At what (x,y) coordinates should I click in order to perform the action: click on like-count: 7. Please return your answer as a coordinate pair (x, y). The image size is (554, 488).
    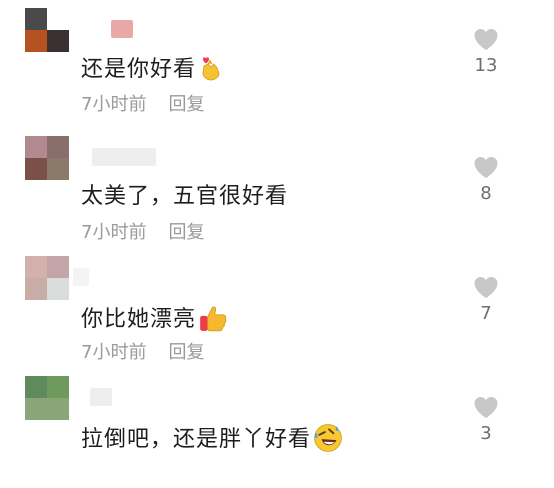
    Looking at the image, I should click on (486, 313).